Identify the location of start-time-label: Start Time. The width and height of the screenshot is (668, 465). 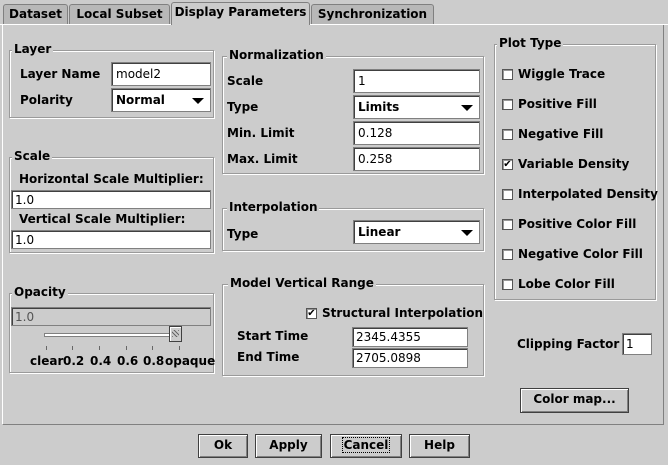
(273, 336).